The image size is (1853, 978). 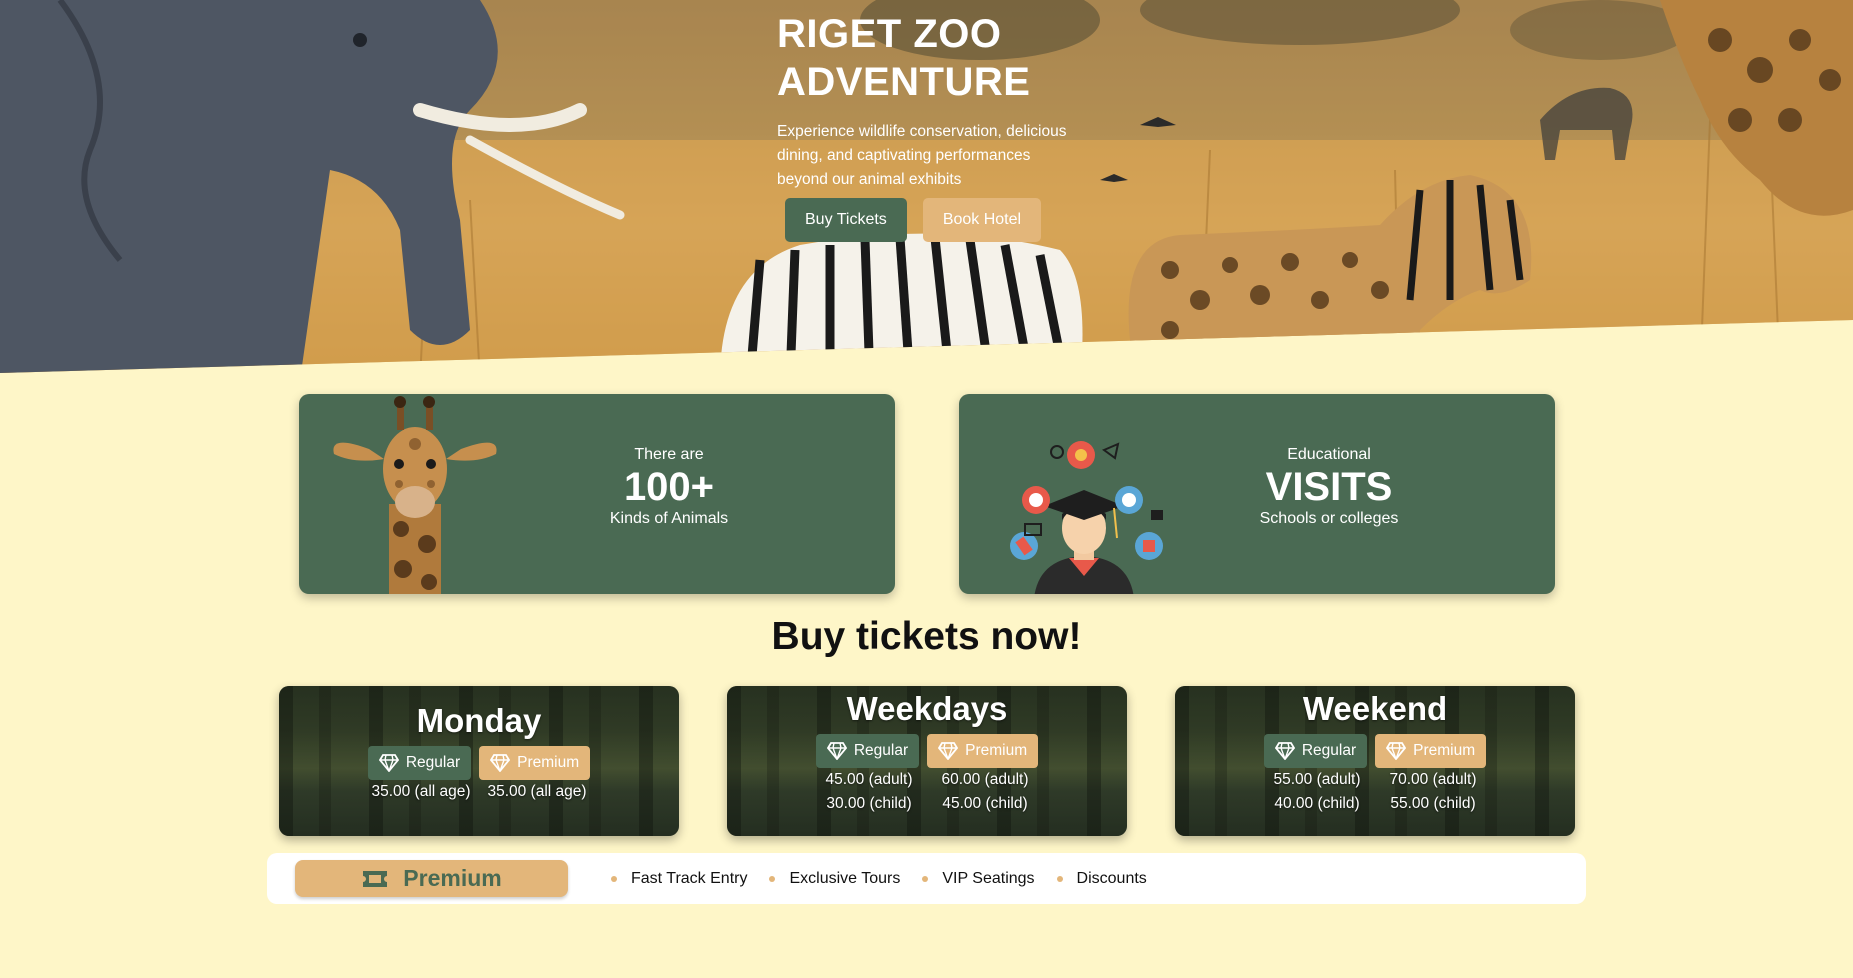 I want to click on hero-buttons: Buy Tickets Book Hotel, so click(x=913, y=220).